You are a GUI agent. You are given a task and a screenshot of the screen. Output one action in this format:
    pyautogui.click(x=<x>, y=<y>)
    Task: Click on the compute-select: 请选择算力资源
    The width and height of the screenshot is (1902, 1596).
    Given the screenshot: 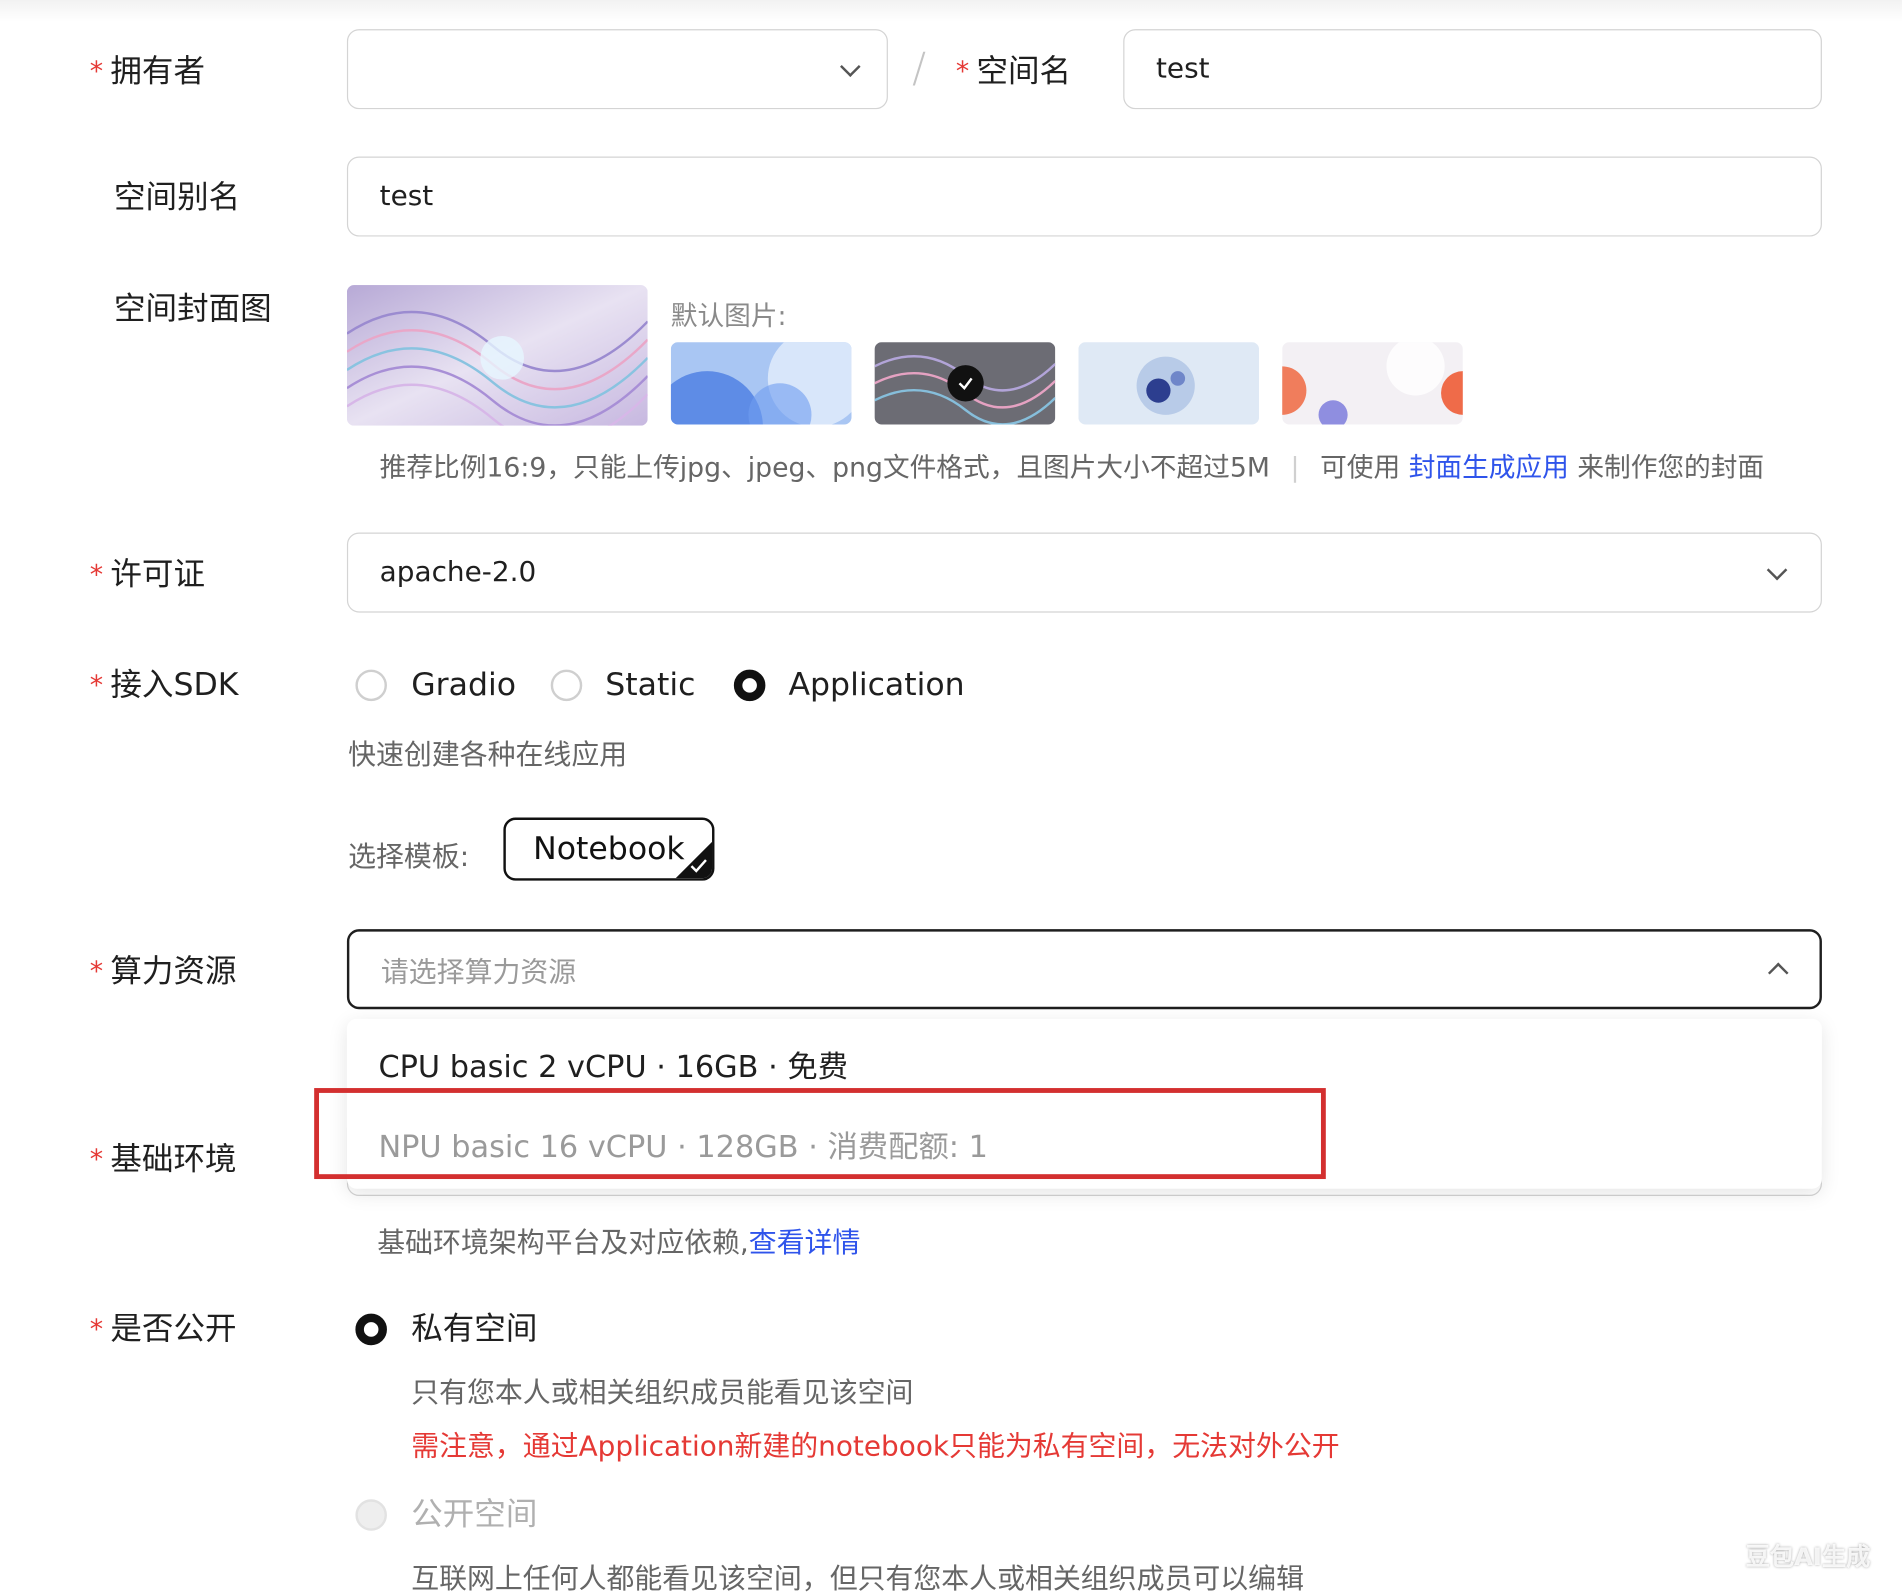 What is the action you would take?
    pyautogui.click(x=1084, y=969)
    